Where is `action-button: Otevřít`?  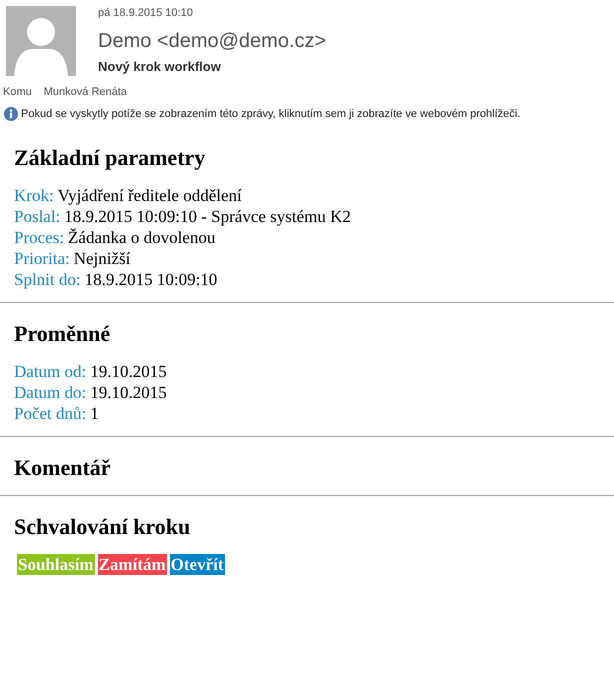 action-button: Otevřít is located at coordinates (197, 564).